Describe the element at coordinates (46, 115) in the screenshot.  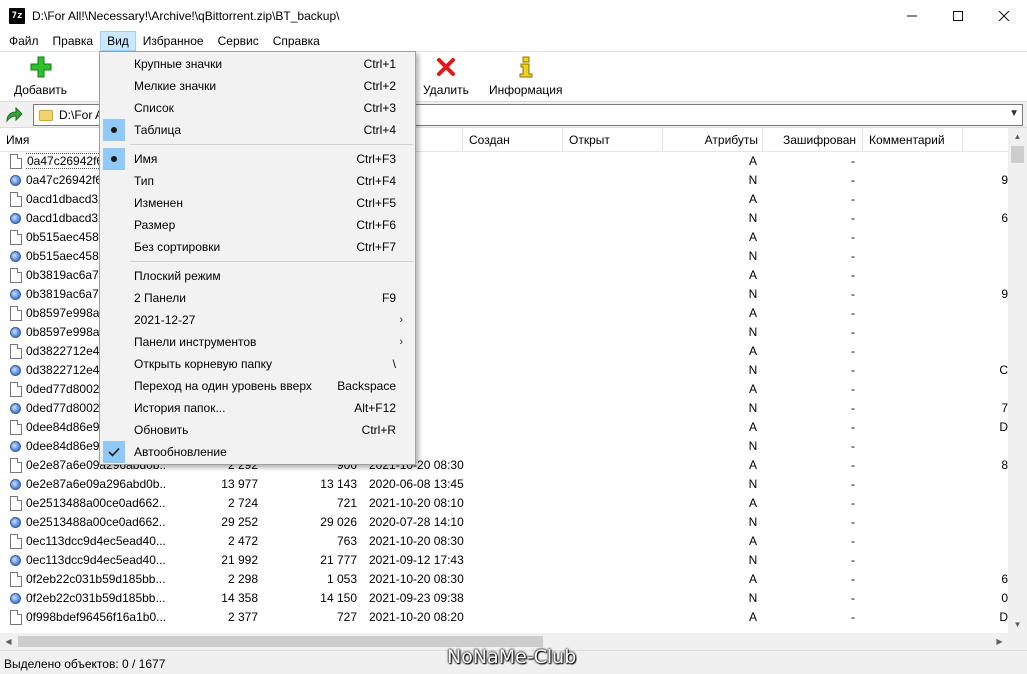
I see `folder-icon` at that location.